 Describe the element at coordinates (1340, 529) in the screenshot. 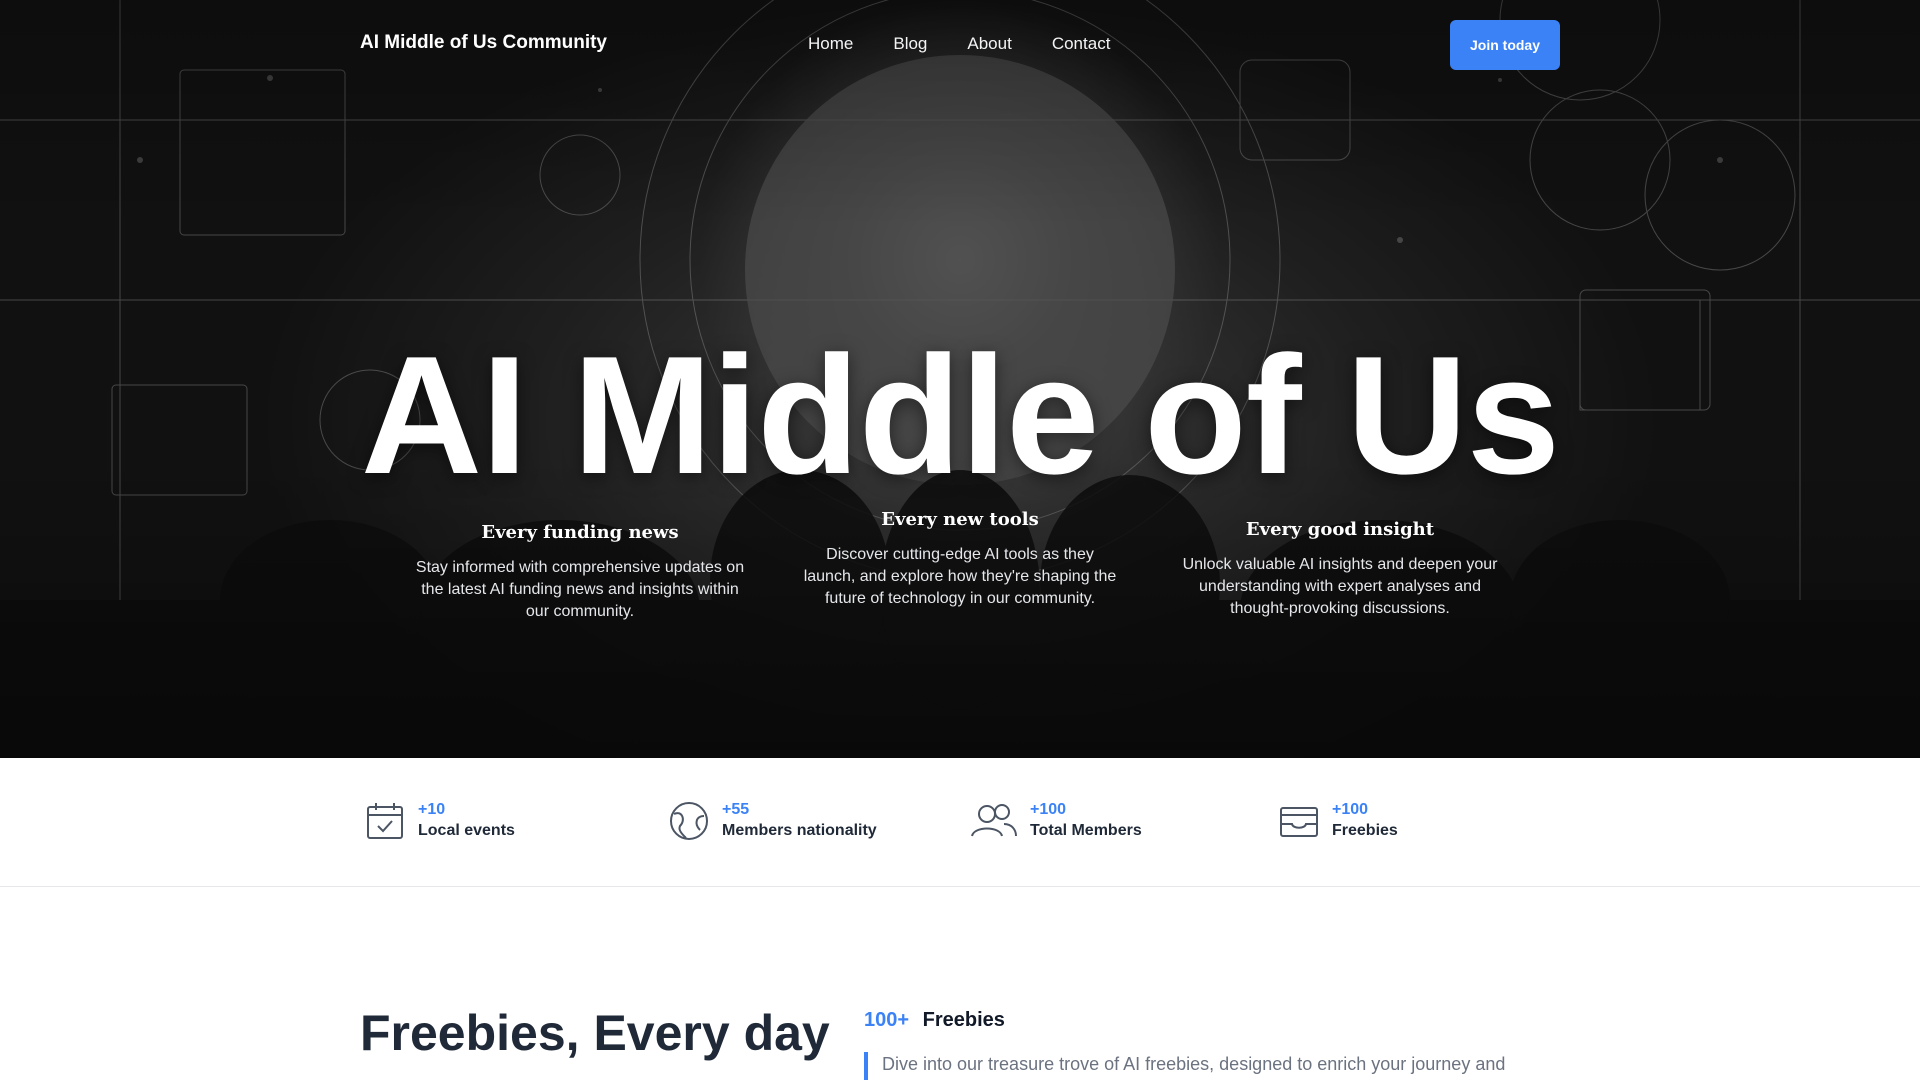

I see `feature-title: Every good insight` at that location.